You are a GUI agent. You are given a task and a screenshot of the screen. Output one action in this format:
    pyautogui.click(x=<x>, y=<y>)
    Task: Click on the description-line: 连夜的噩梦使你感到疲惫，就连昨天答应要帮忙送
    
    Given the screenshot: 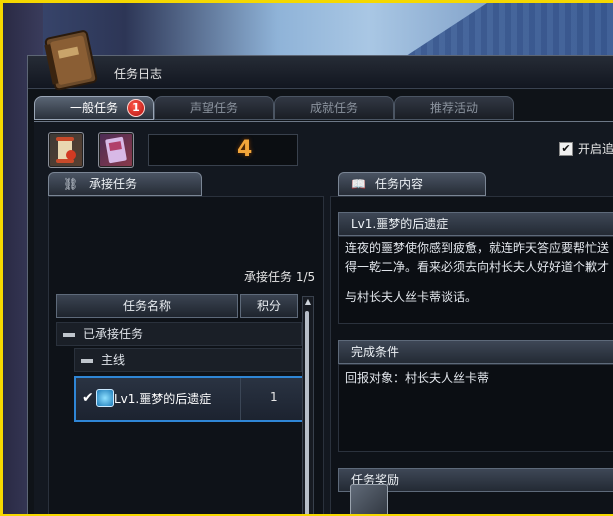 What is the action you would take?
    pyautogui.click(x=477, y=248)
    